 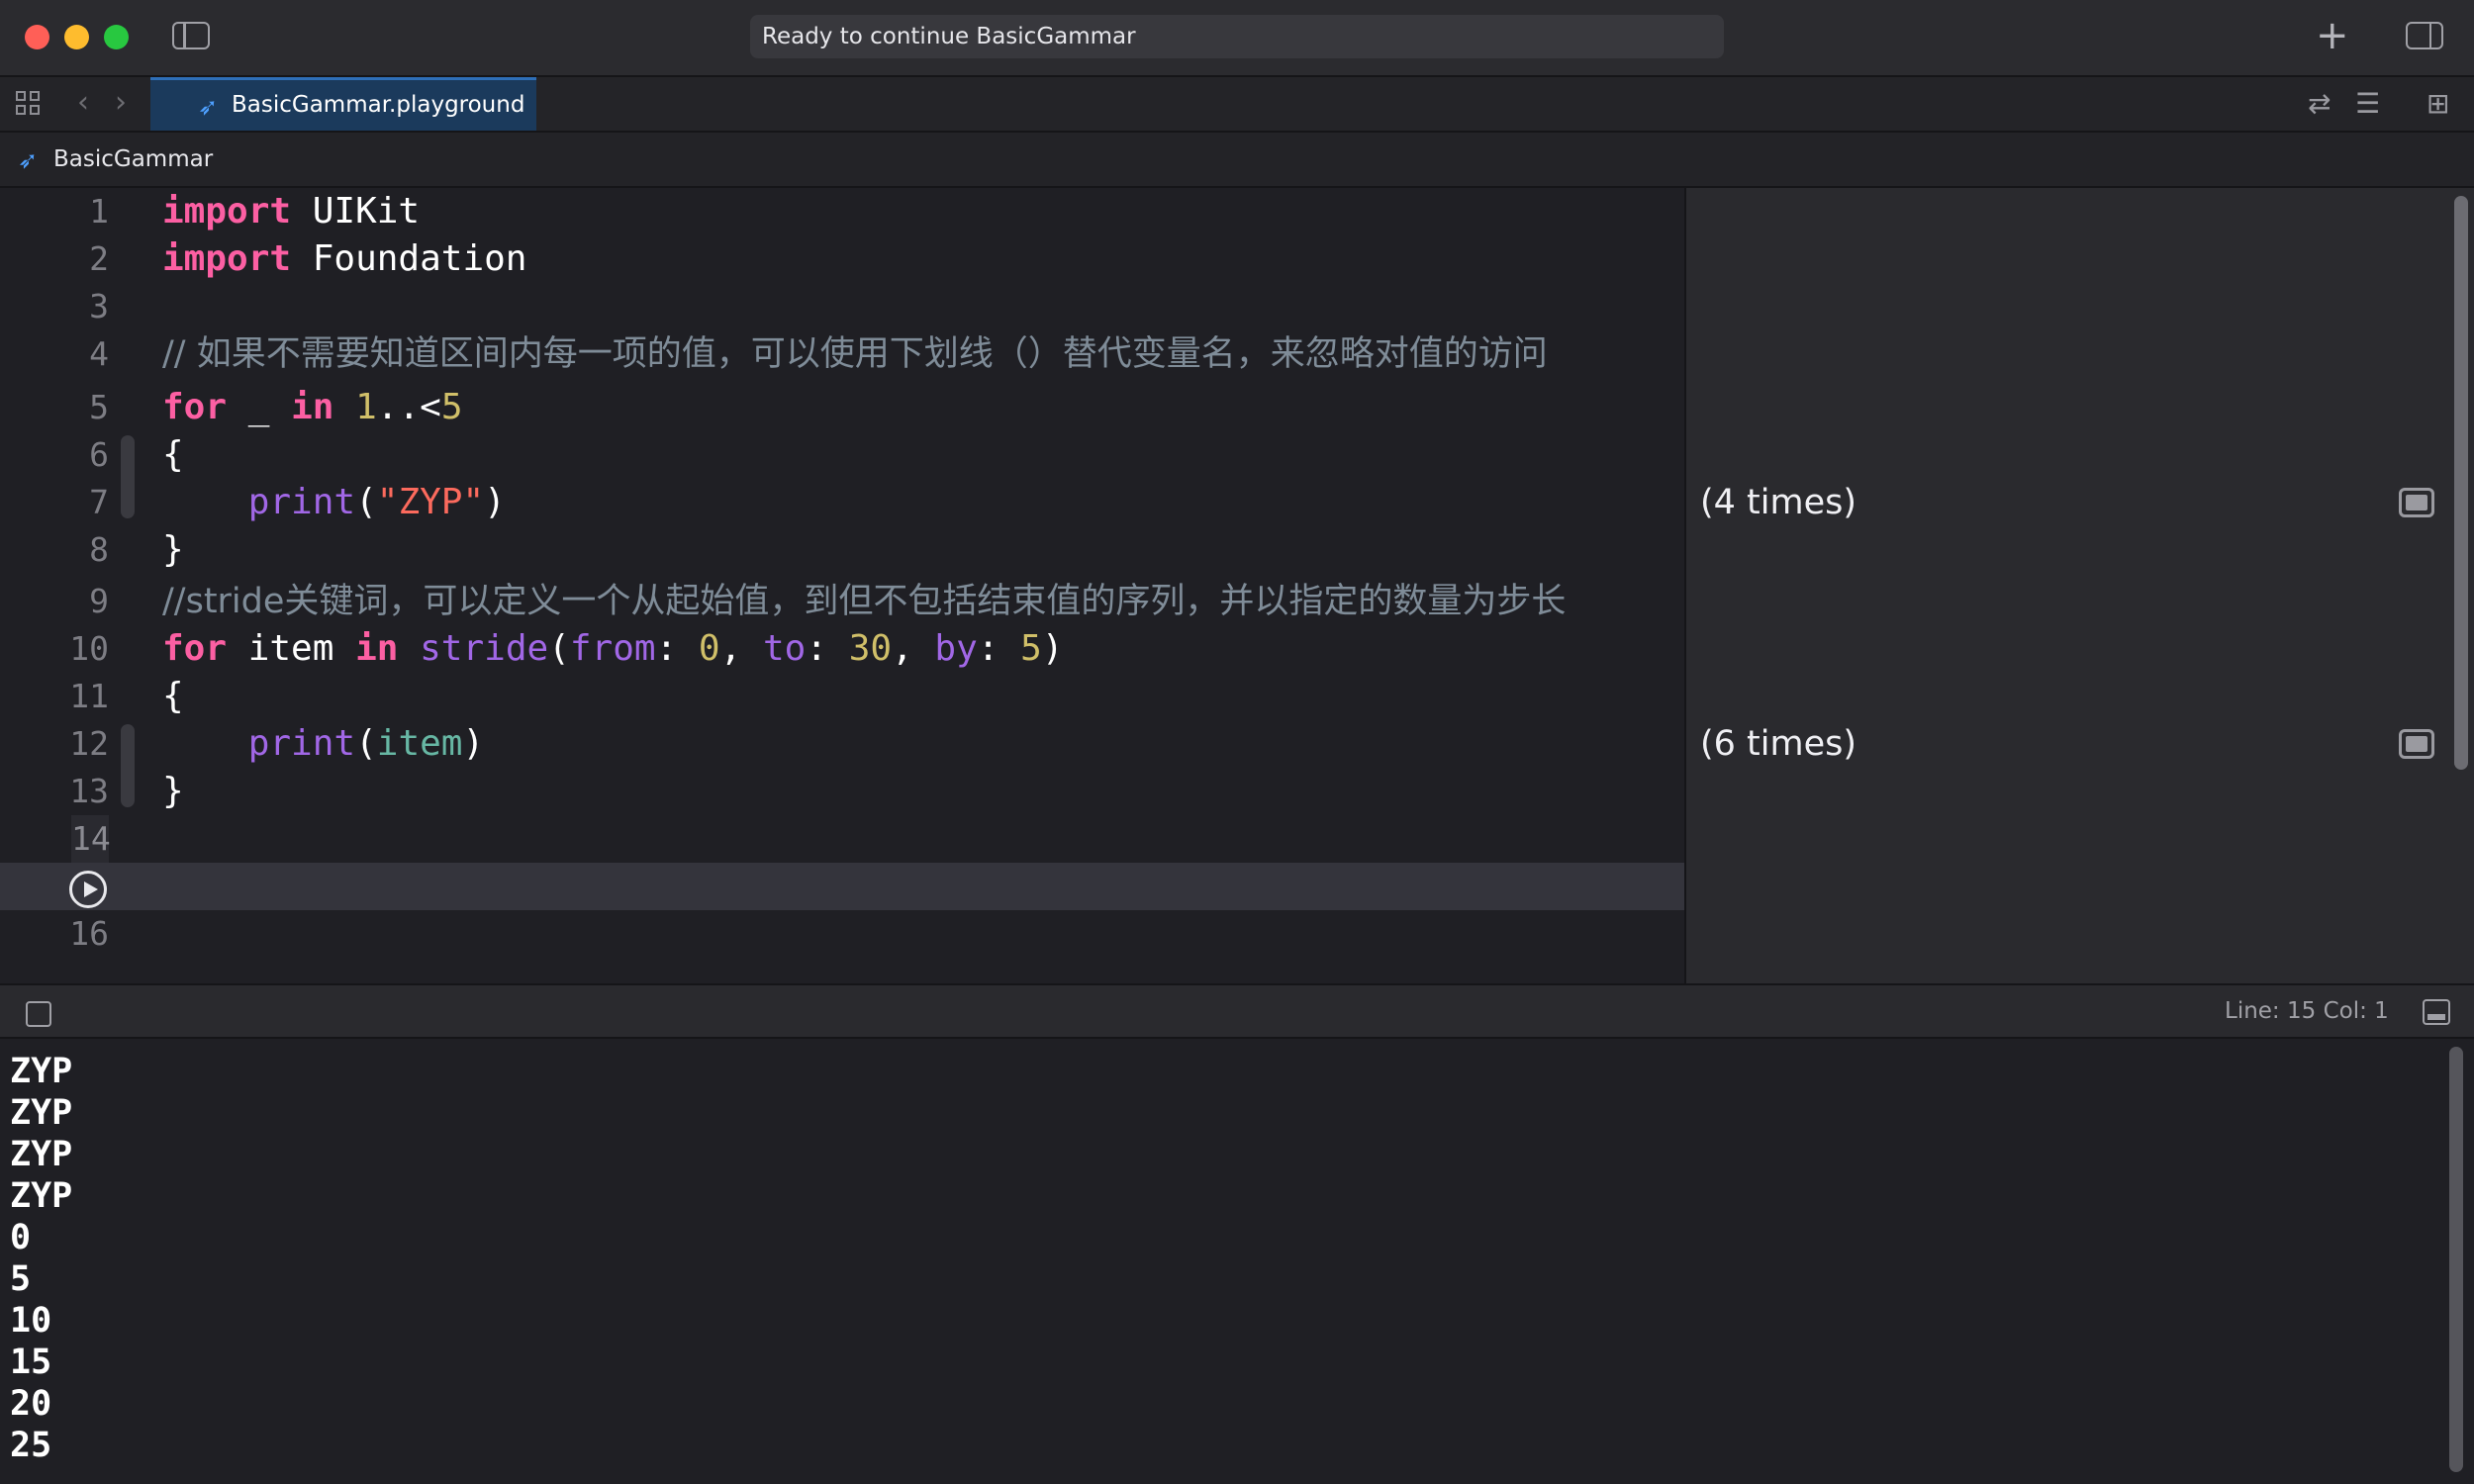 I want to click on code-line: 12 print(item), so click(x=842, y=744).